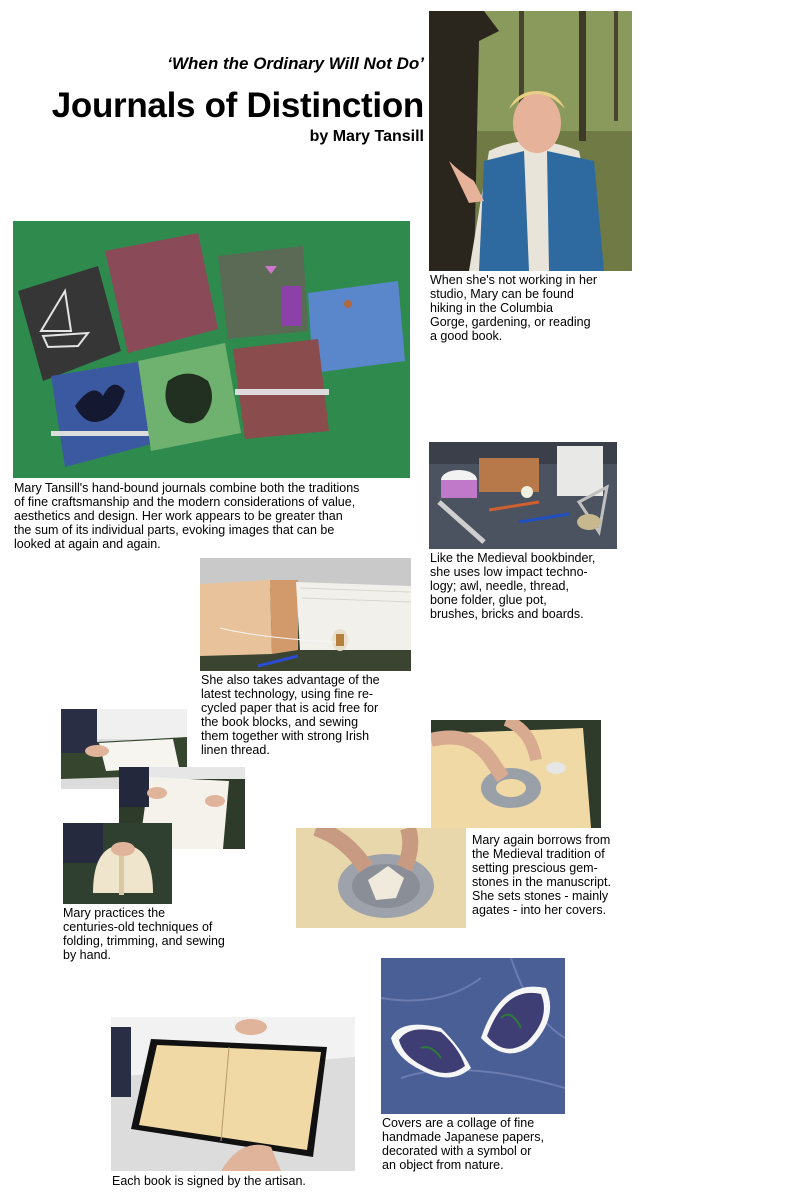 This screenshot has width=800, height=1200. Describe the element at coordinates (381, 878) in the screenshot. I see `gem-stone-photo` at that location.